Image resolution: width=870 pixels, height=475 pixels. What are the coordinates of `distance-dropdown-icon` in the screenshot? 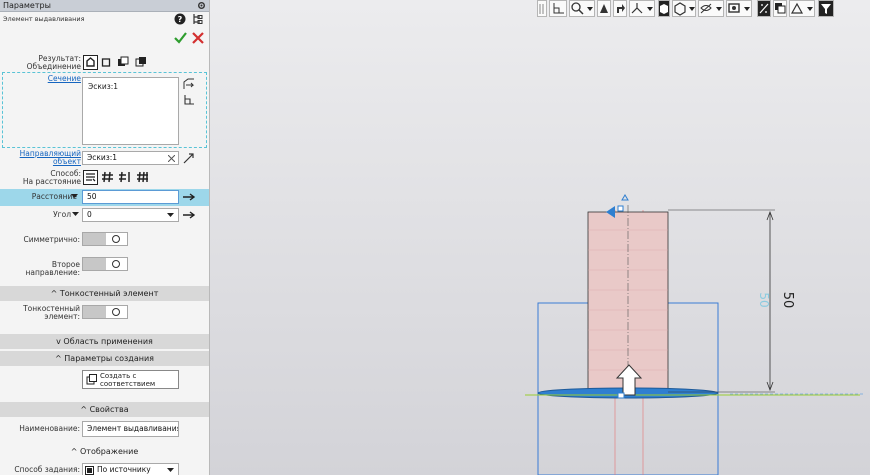 It's located at (74, 197).